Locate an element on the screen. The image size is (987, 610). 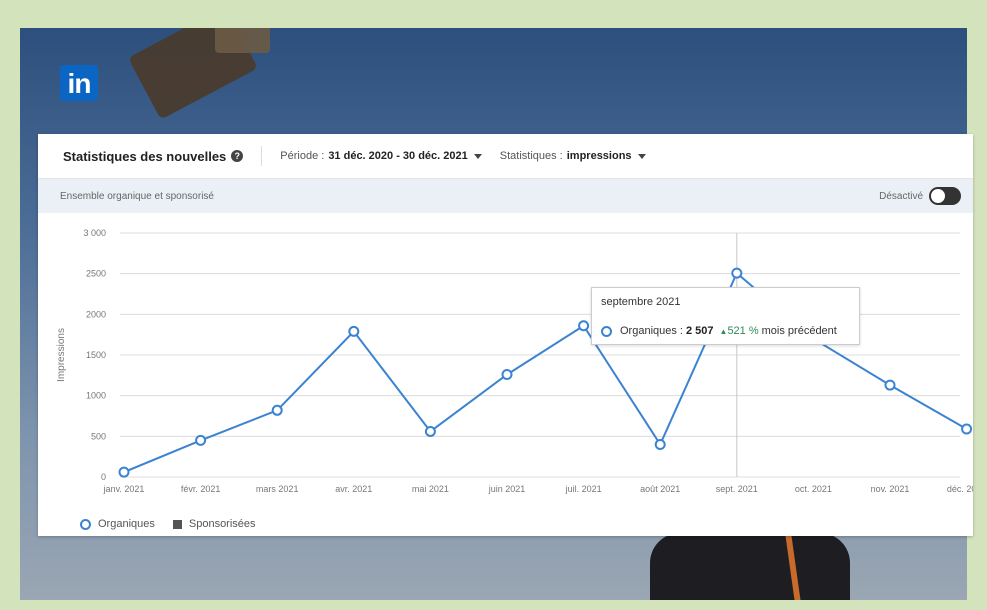
y-tick-label: 2500 is located at coordinates (96, 274).